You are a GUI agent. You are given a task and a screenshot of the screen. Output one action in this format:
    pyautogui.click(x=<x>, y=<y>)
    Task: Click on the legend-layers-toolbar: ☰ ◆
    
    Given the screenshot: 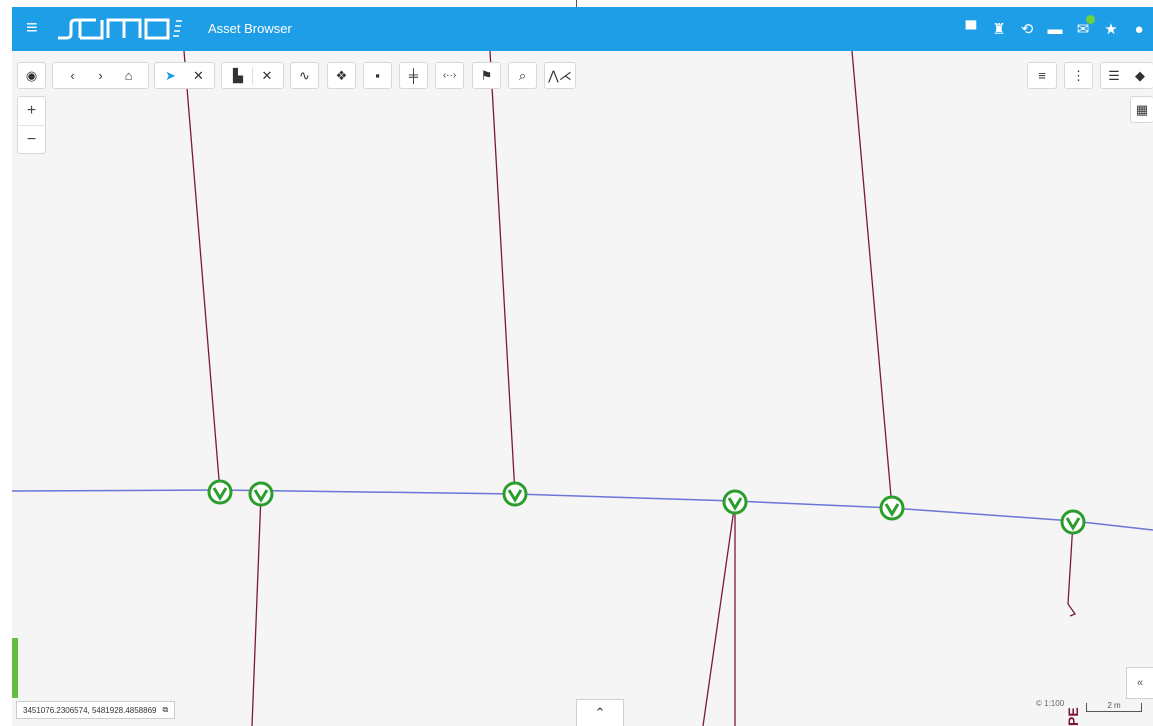 What is the action you would take?
    pyautogui.click(x=1126, y=75)
    